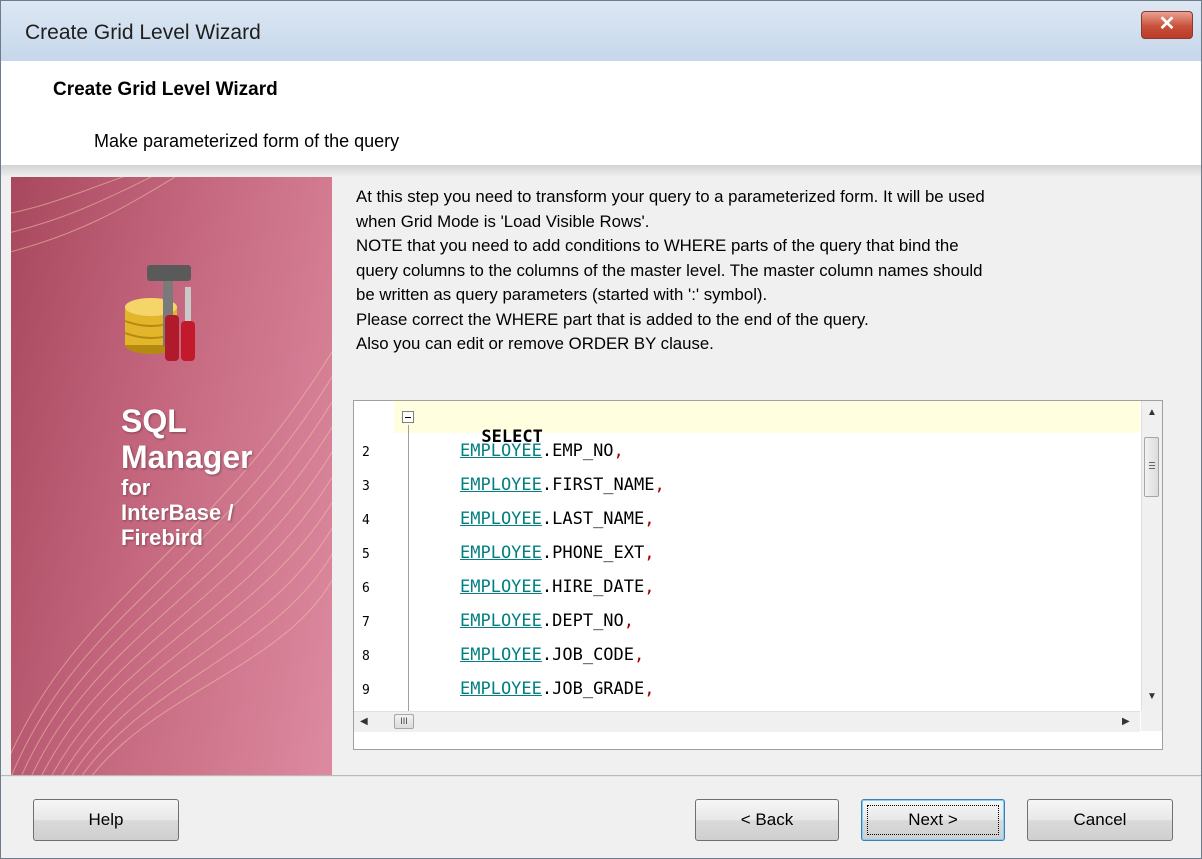 The height and width of the screenshot is (859, 1202). I want to click on code-line: EMPLOYEE.DEPT_NO,, so click(547, 621).